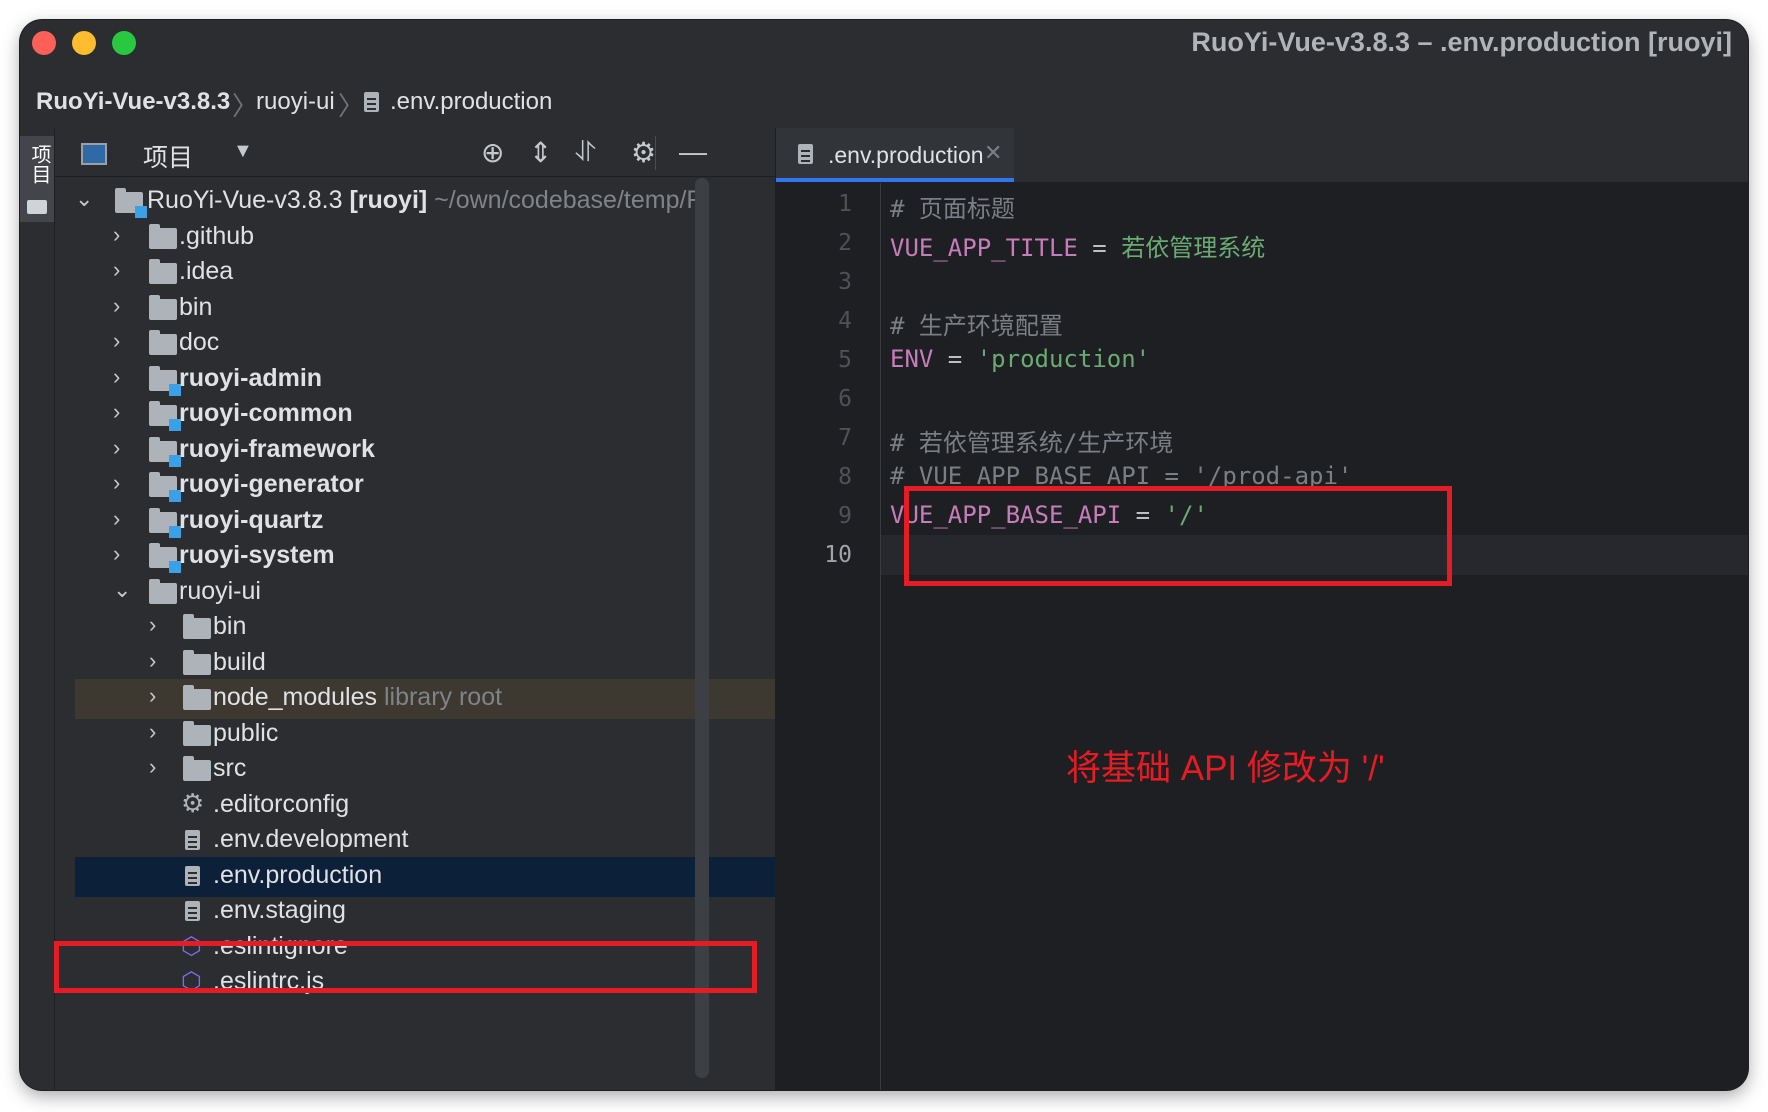  Describe the element at coordinates (540, 152) in the screenshot. I see `expand-all-icon: ⇕` at that location.